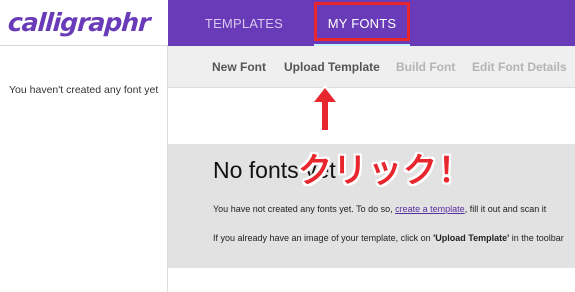 The width and height of the screenshot is (575, 292). I want to click on empty-state-title: No fonts yet, so click(274, 170).